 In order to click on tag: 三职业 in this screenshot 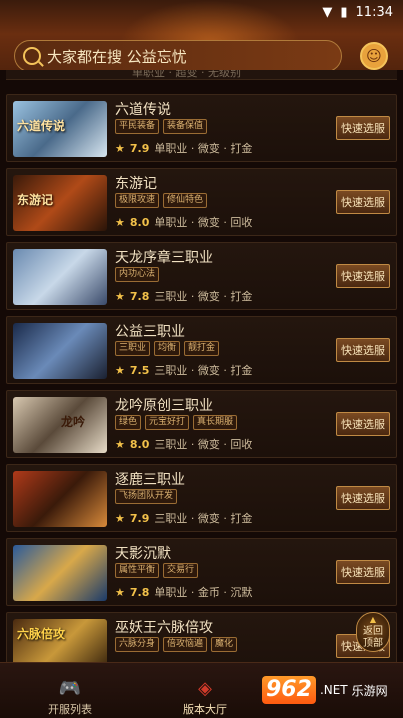, I will do `click(133, 348)`.